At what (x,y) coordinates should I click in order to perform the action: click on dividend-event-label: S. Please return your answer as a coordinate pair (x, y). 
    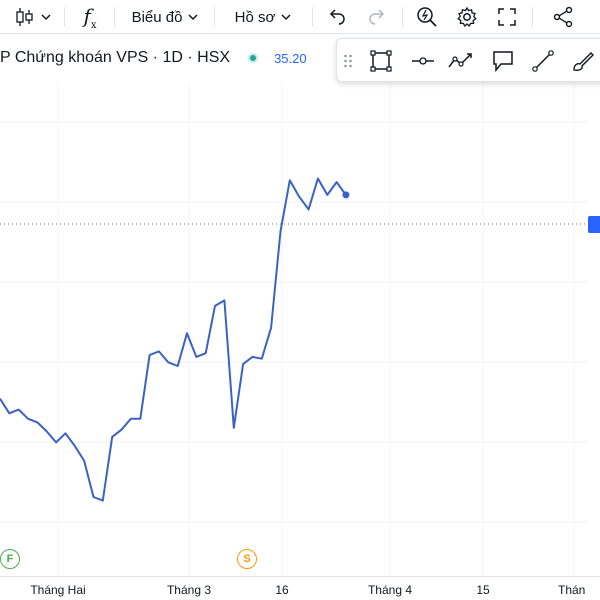
    Looking at the image, I should click on (247, 559).